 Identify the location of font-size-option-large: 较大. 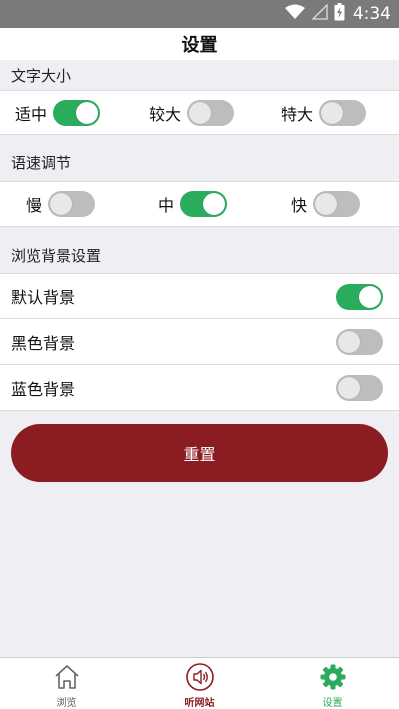
(192, 112).